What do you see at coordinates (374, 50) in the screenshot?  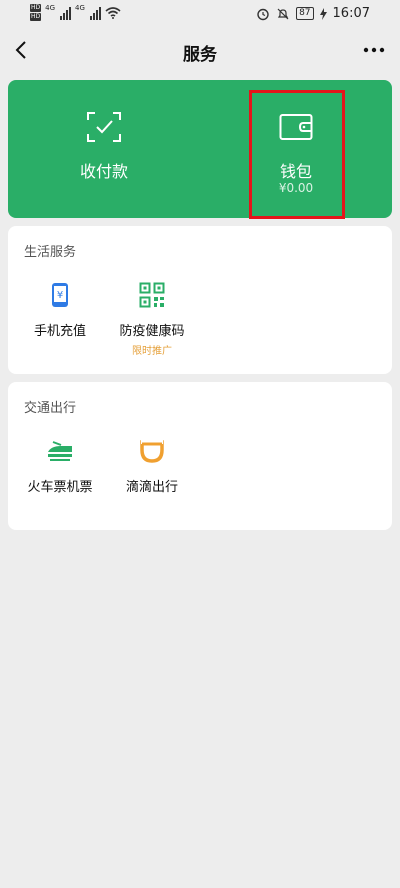 I see `more-options-icon` at bounding box center [374, 50].